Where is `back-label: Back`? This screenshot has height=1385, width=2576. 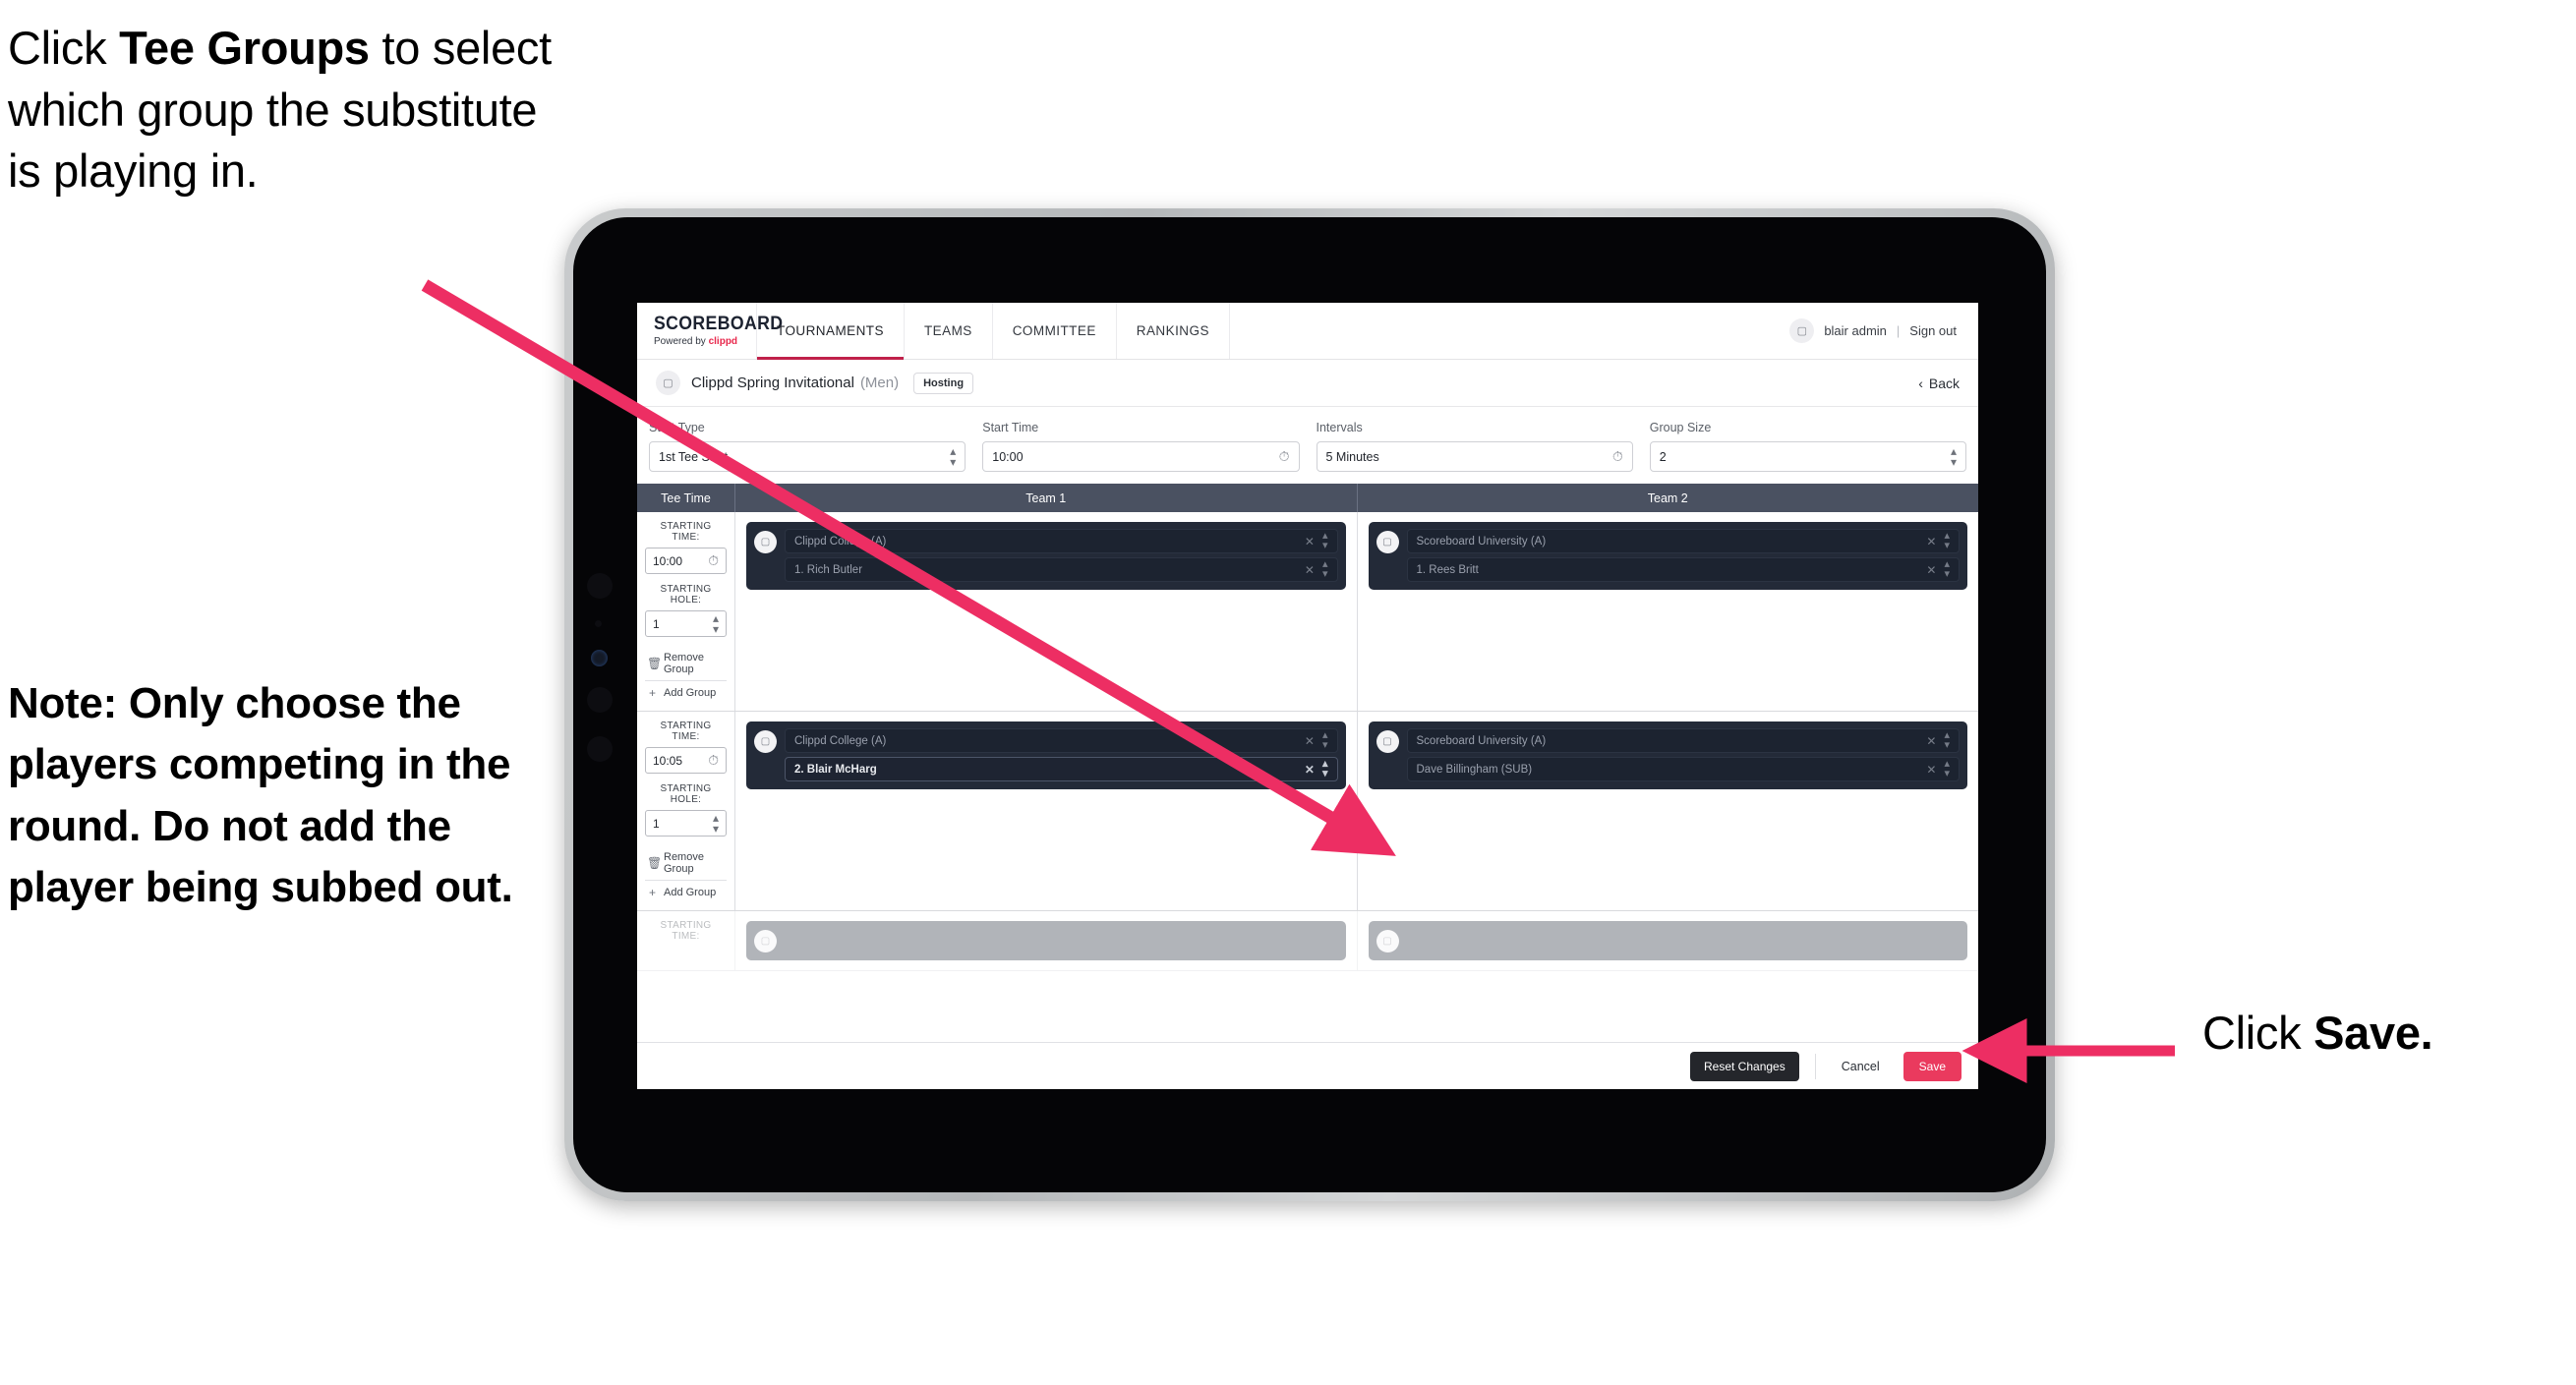 back-label: Back is located at coordinates (1944, 383).